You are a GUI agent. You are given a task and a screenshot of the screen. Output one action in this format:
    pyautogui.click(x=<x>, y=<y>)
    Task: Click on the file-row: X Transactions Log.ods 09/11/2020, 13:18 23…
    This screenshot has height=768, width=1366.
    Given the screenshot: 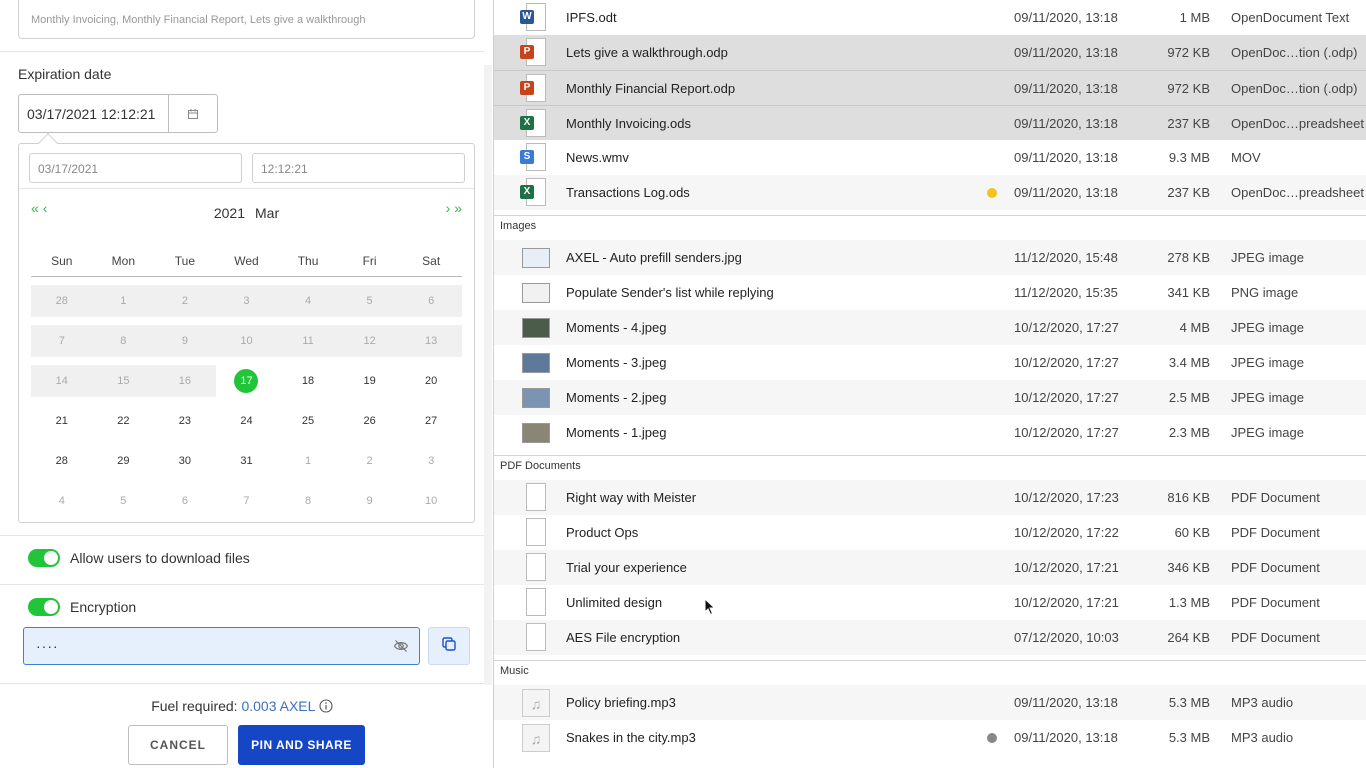 What is the action you would take?
    pyautogui.click(x=930, y=192)
    